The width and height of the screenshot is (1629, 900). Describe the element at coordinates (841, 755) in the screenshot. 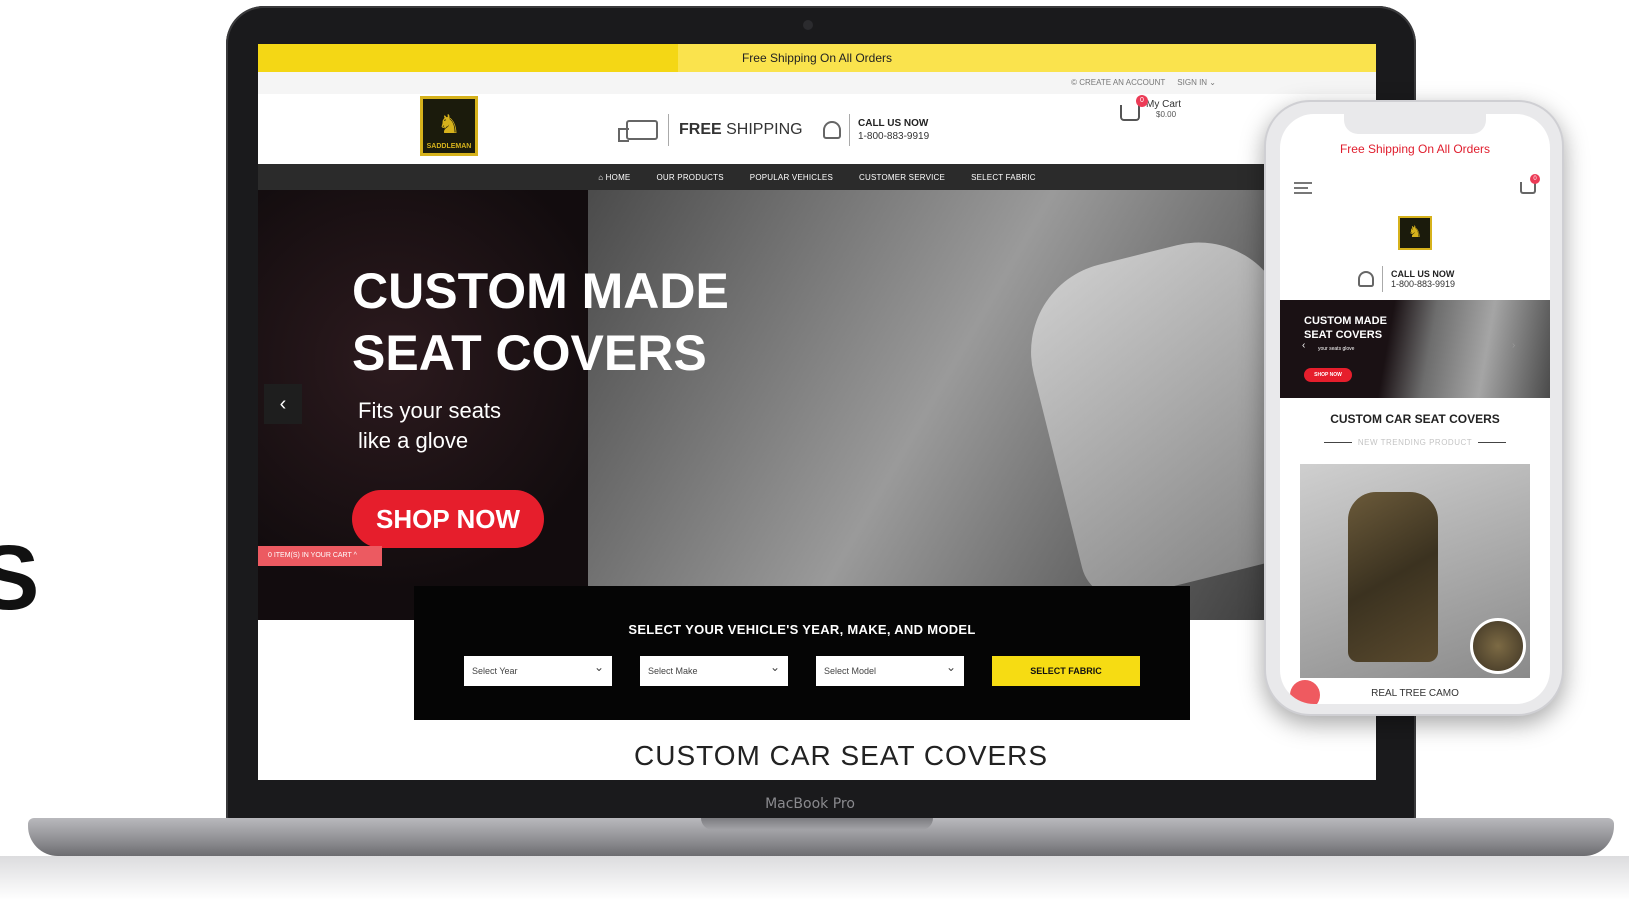

I see `section-heading: CUSTOM CAR SEAT COVERS` at that location.